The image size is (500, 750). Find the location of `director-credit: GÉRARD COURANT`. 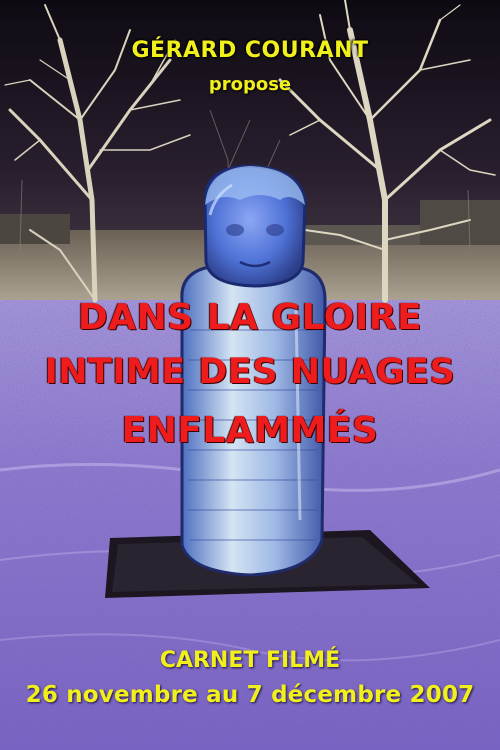

director-credit: GÉRARD COURANT is located at coordinates (250, 50).